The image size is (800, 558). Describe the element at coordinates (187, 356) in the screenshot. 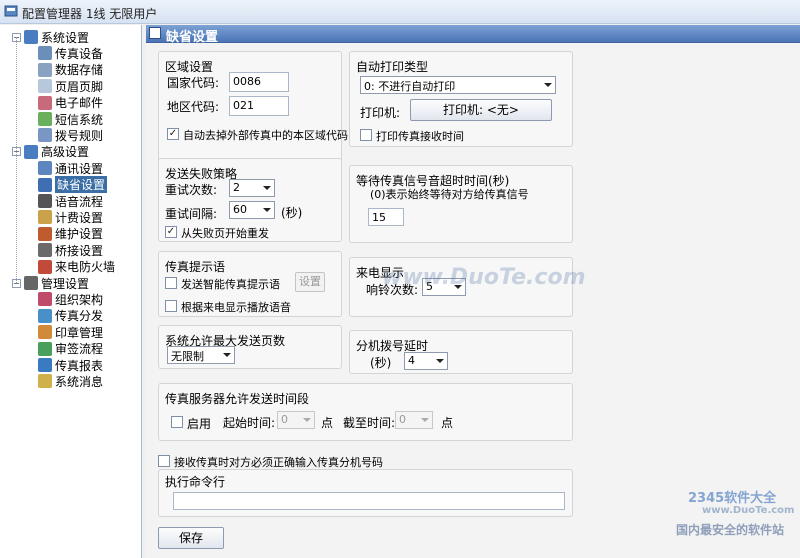

I see `max-pages-value: 无限制` at that location.